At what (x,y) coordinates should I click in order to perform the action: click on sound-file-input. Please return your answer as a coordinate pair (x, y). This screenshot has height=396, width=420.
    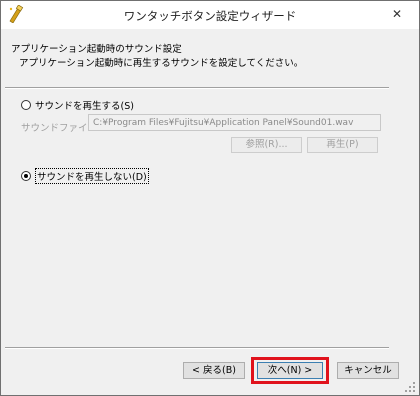
    Looking at the image, I should click on (234, 122).